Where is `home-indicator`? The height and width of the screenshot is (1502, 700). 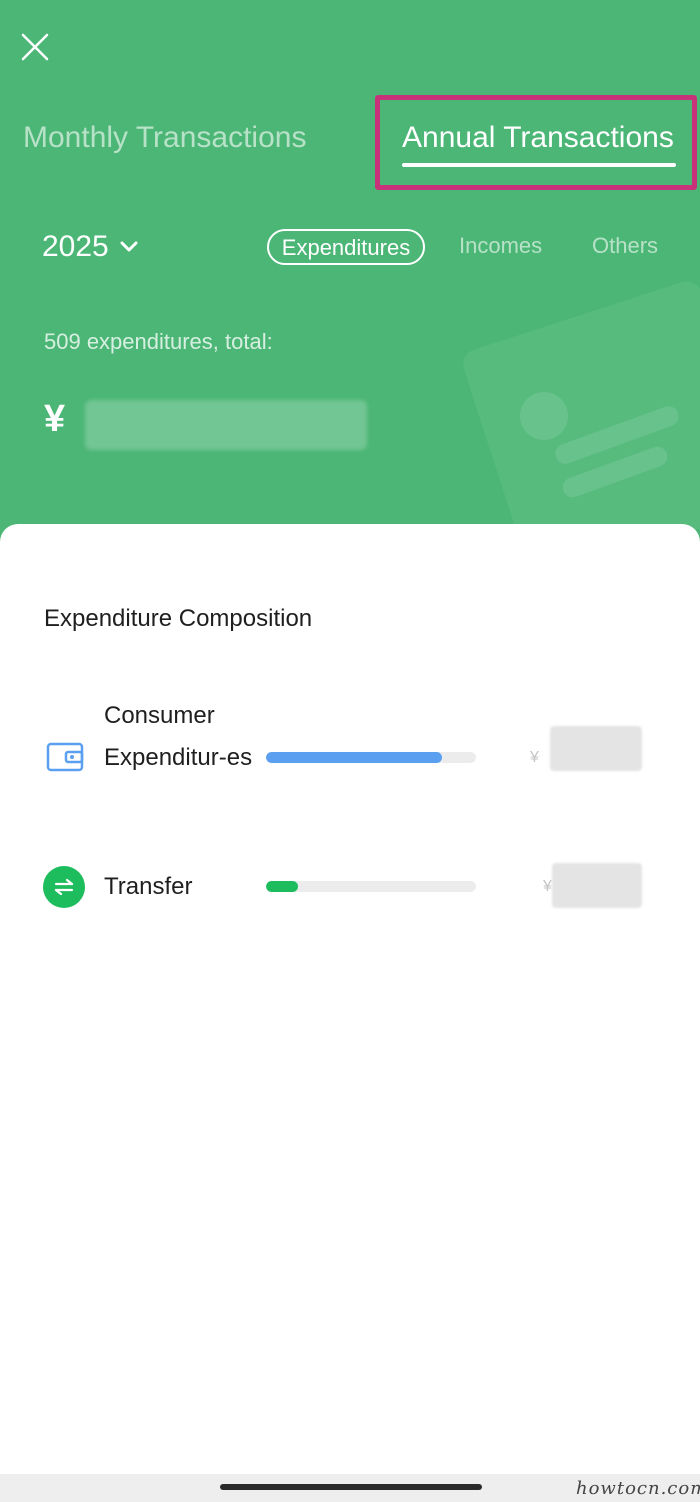 home-indicator is located at coordinates (351, 1487).